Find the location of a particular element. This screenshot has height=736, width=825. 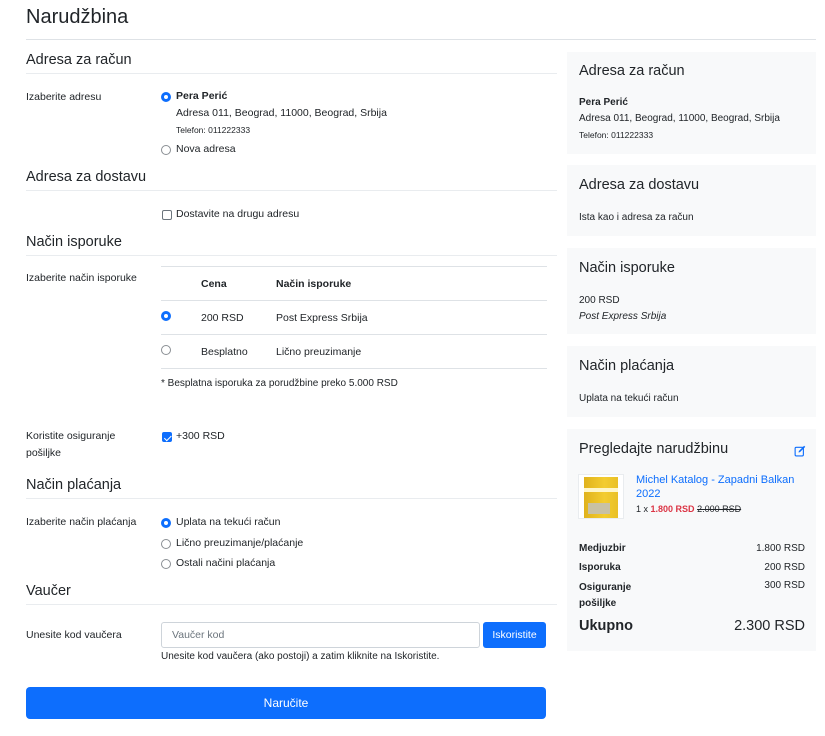

voucher-label: Unesite kod vaučera is located at coordinates (74, 635).